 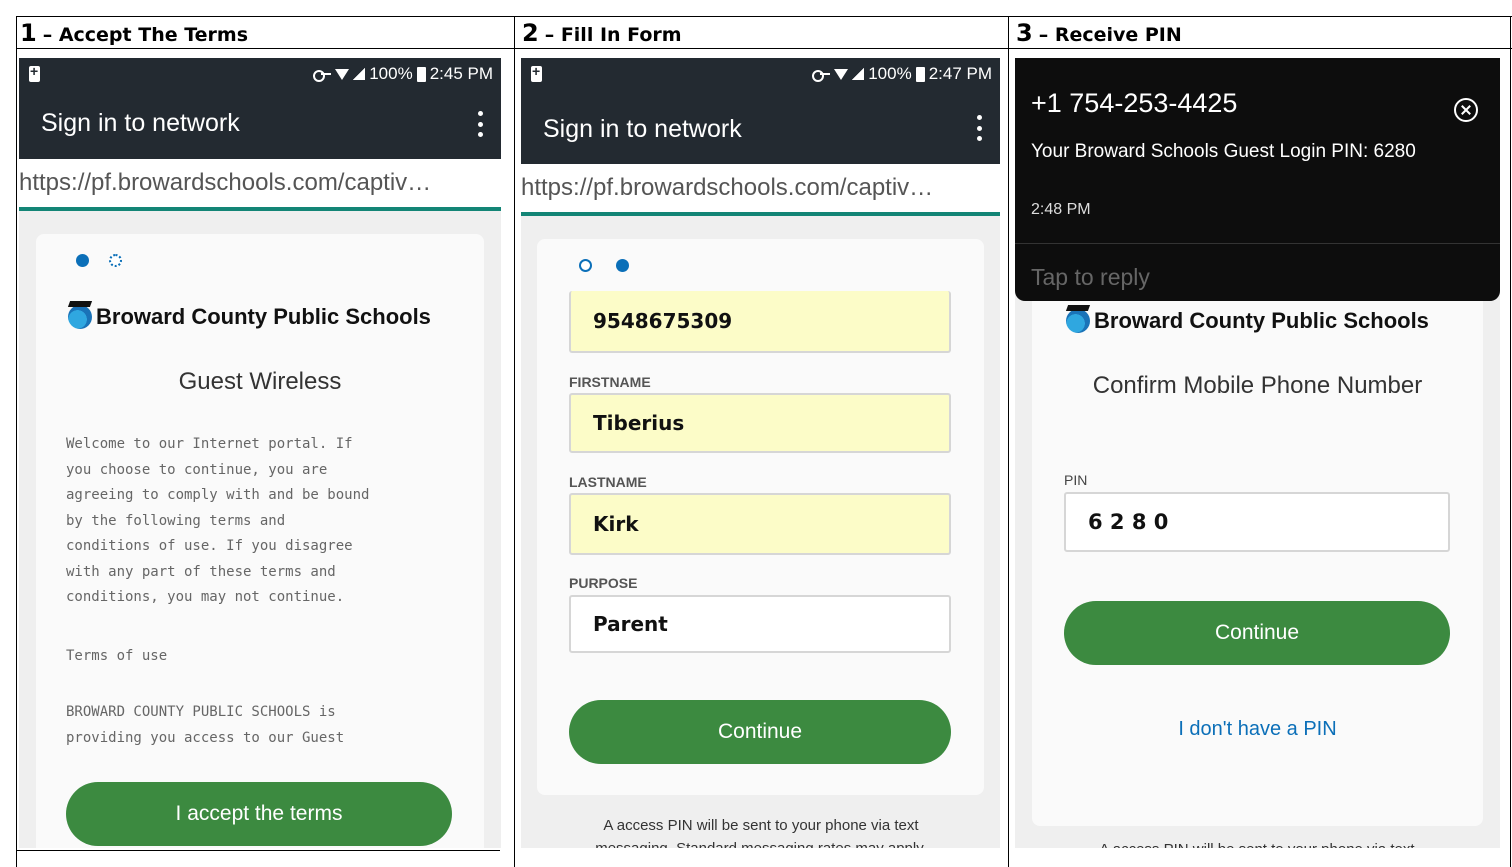 I want to click on table-border-left, so click(x=16, y=441).